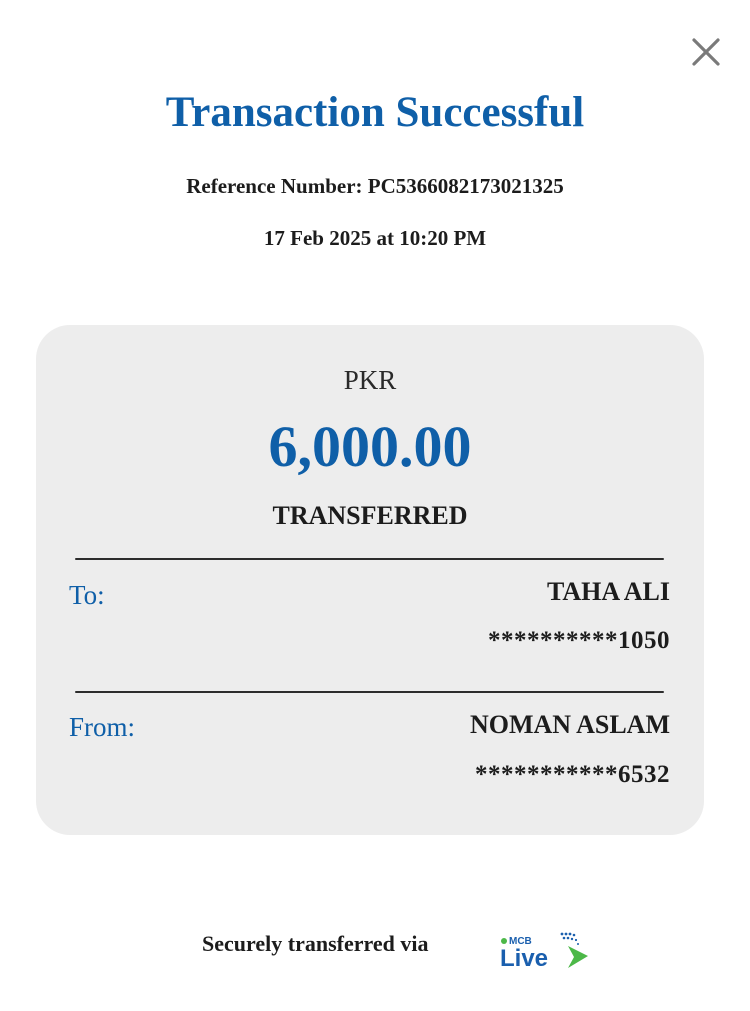  Describe the element at coordinates (569, 724) in the screenshot. I see `sender-name: NOMAN ASLAM` at that location.